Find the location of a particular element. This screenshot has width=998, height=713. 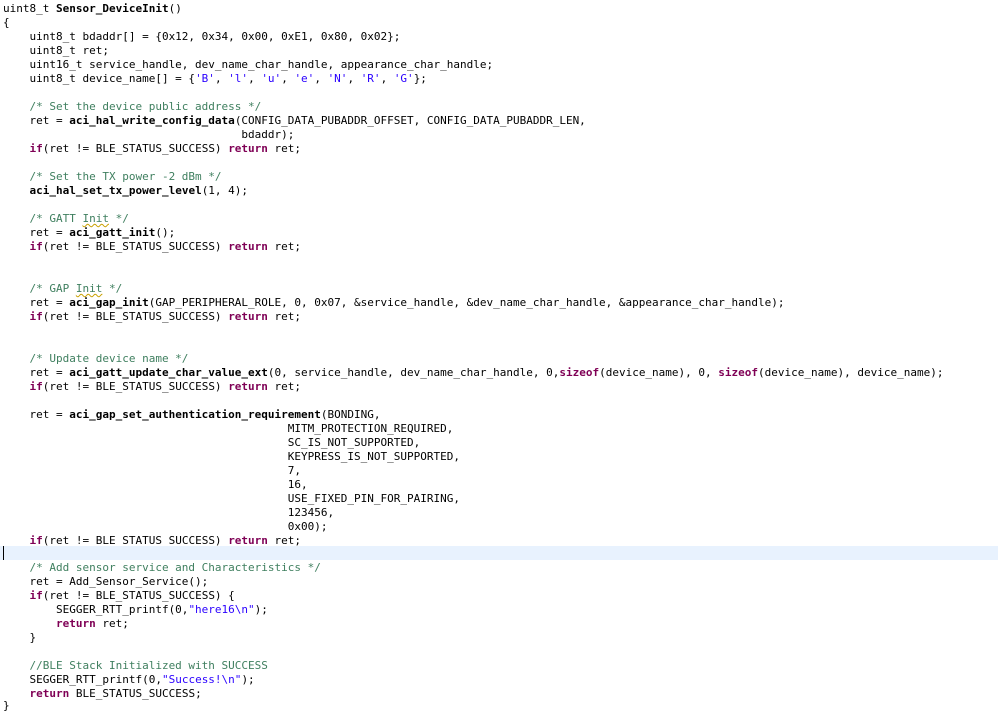

code-line: ret = aci_gatt_init(); is located at coordinates (499, 233).